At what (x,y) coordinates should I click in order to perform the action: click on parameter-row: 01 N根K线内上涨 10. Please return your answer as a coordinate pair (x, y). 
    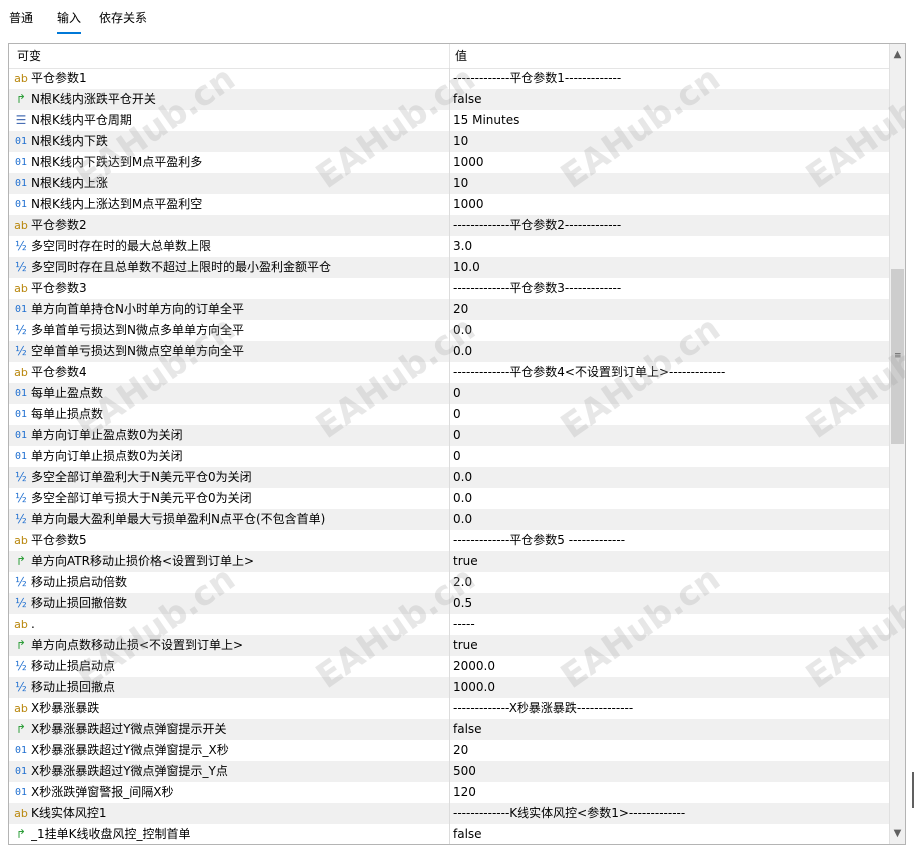
    Looking at the image, I should click on (449, 183).